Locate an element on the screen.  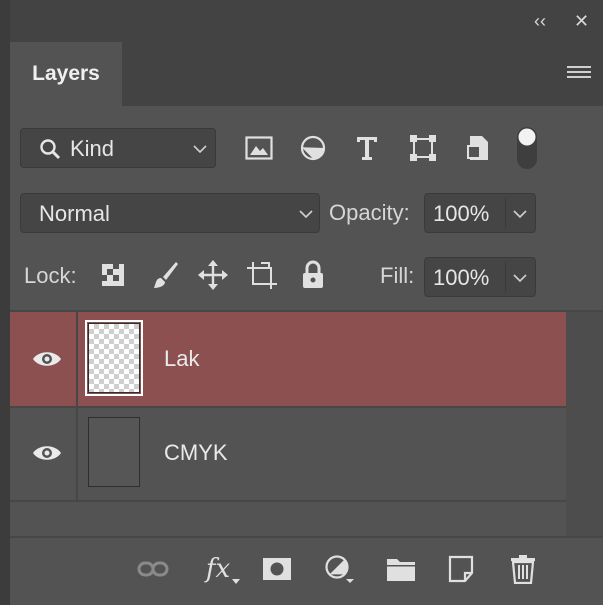
type-filter-icon is located at coordinates (367, 148).